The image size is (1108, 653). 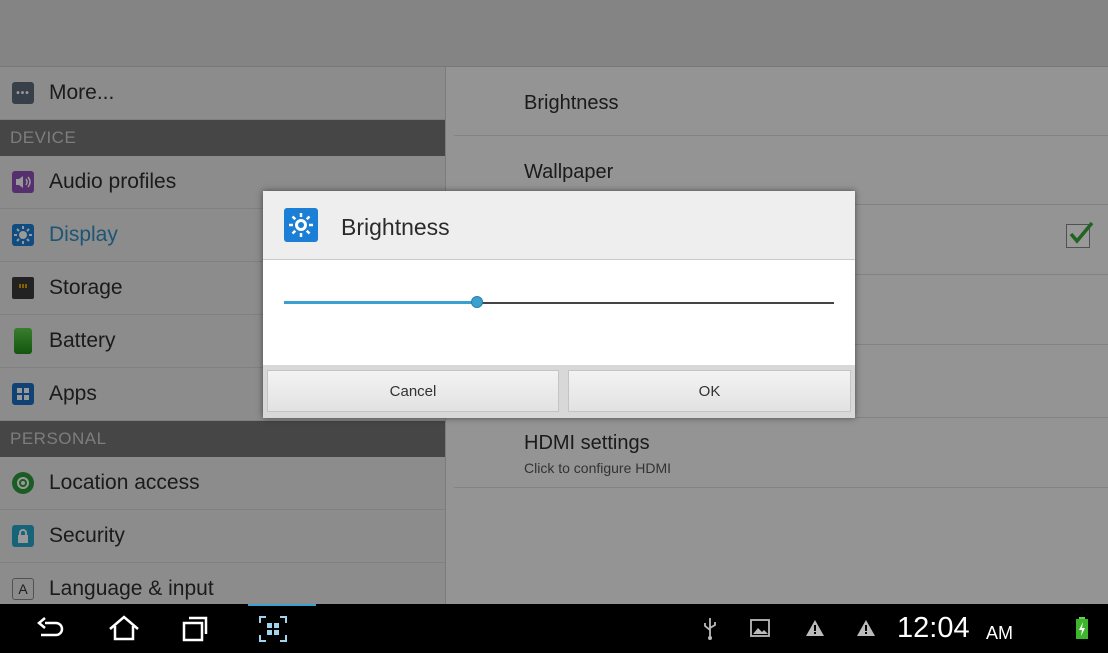 What do you see at coordinates (50, 629) in the screenshot?
I see `back-icon` at bounding box center [50, 629].